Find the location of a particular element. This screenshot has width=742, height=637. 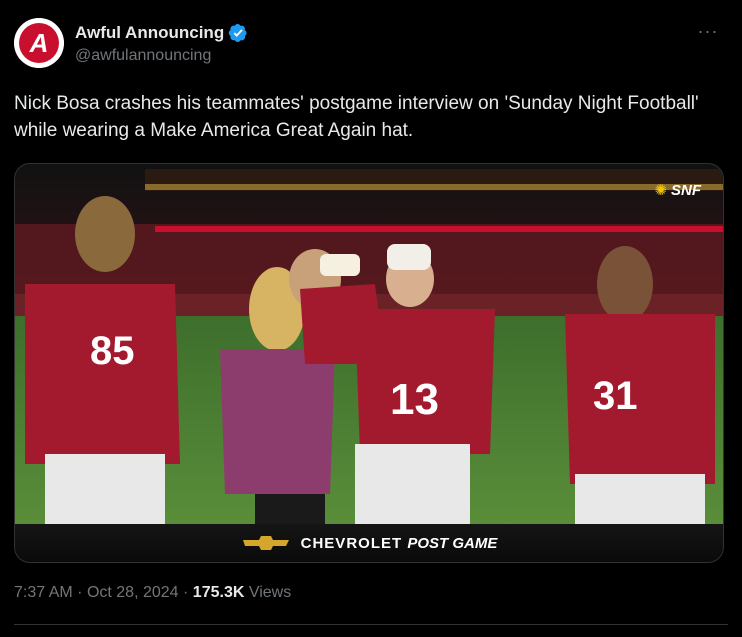

author-handle: @awfulannouncing is located at coordinates (161, 56).